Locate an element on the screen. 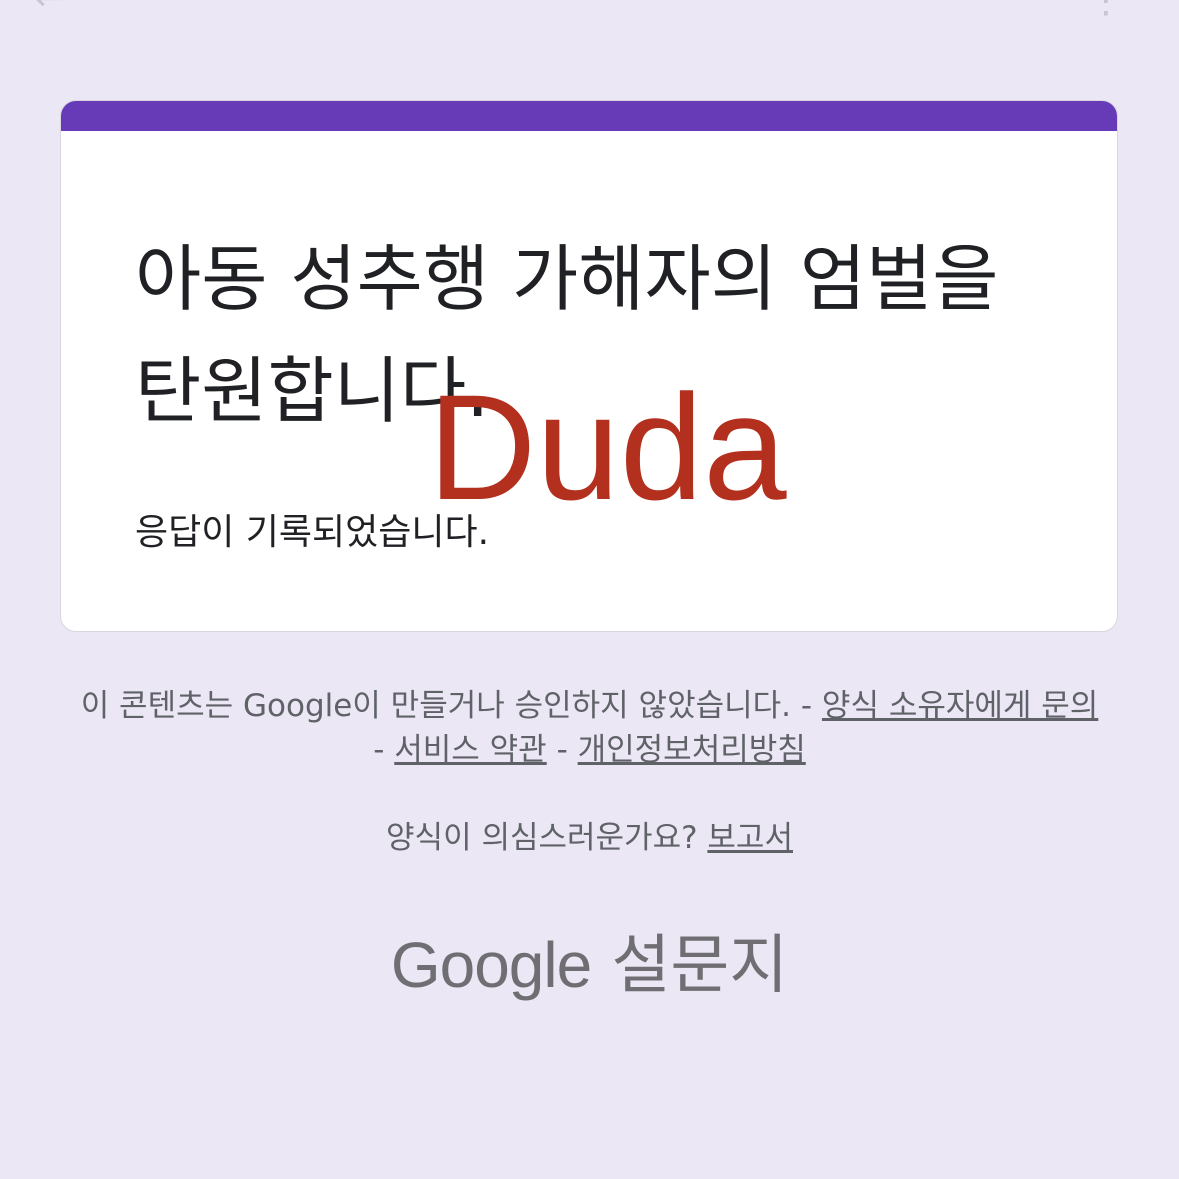 The width and height of the screenshot is (1179, 1179). more-options-icon: ⋮ is located at coordinates (1106, 10).